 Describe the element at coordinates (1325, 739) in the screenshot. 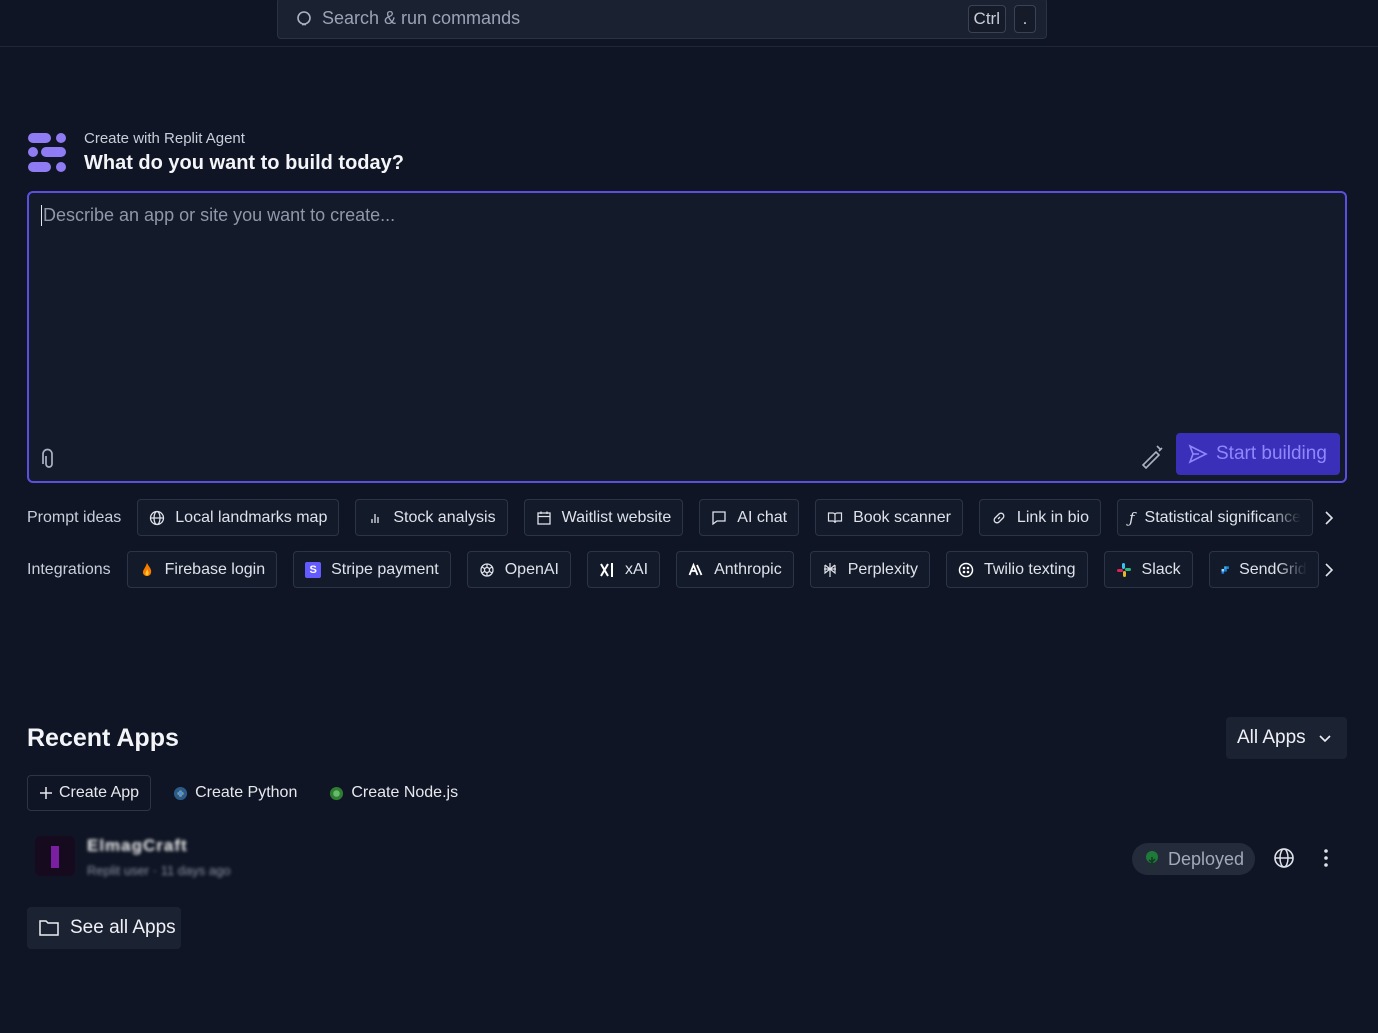

I see `chevron-down-icon` at that location.